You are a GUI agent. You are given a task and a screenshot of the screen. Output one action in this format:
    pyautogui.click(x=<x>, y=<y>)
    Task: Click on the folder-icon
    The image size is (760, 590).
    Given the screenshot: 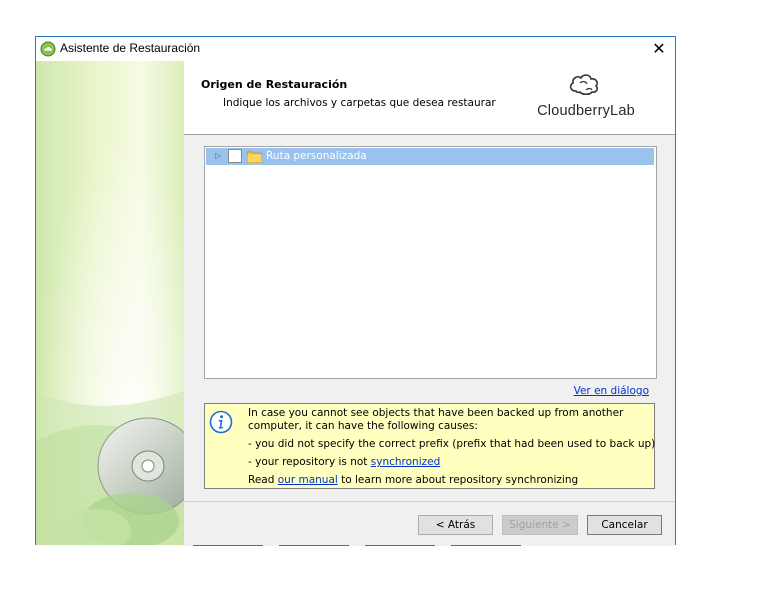 What is the action you would take?
    pyautogui.click(x=254, y=157)
    